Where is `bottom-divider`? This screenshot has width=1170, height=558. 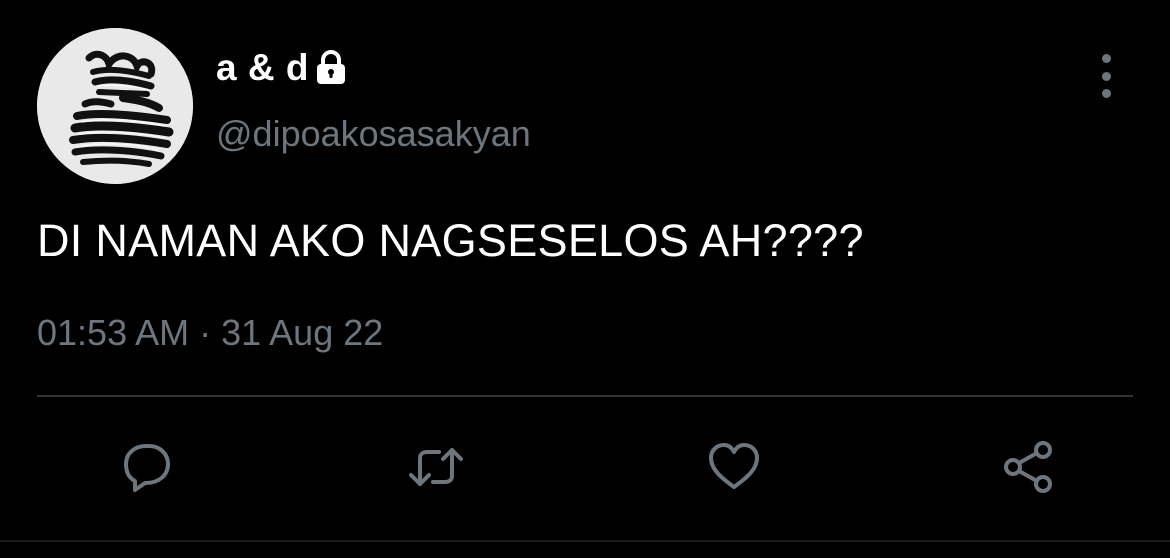
bottom-divider is located at coordinates (585, 541).